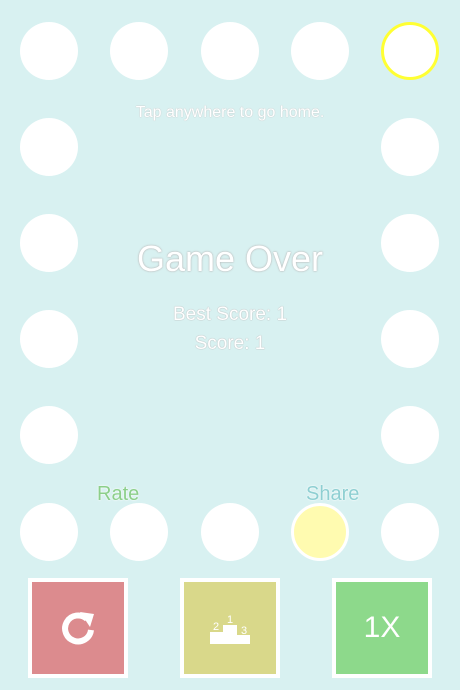  Describe the element at coordinates (230, 620) in the screenshot. I see `podium-first-label: 1` at that location.